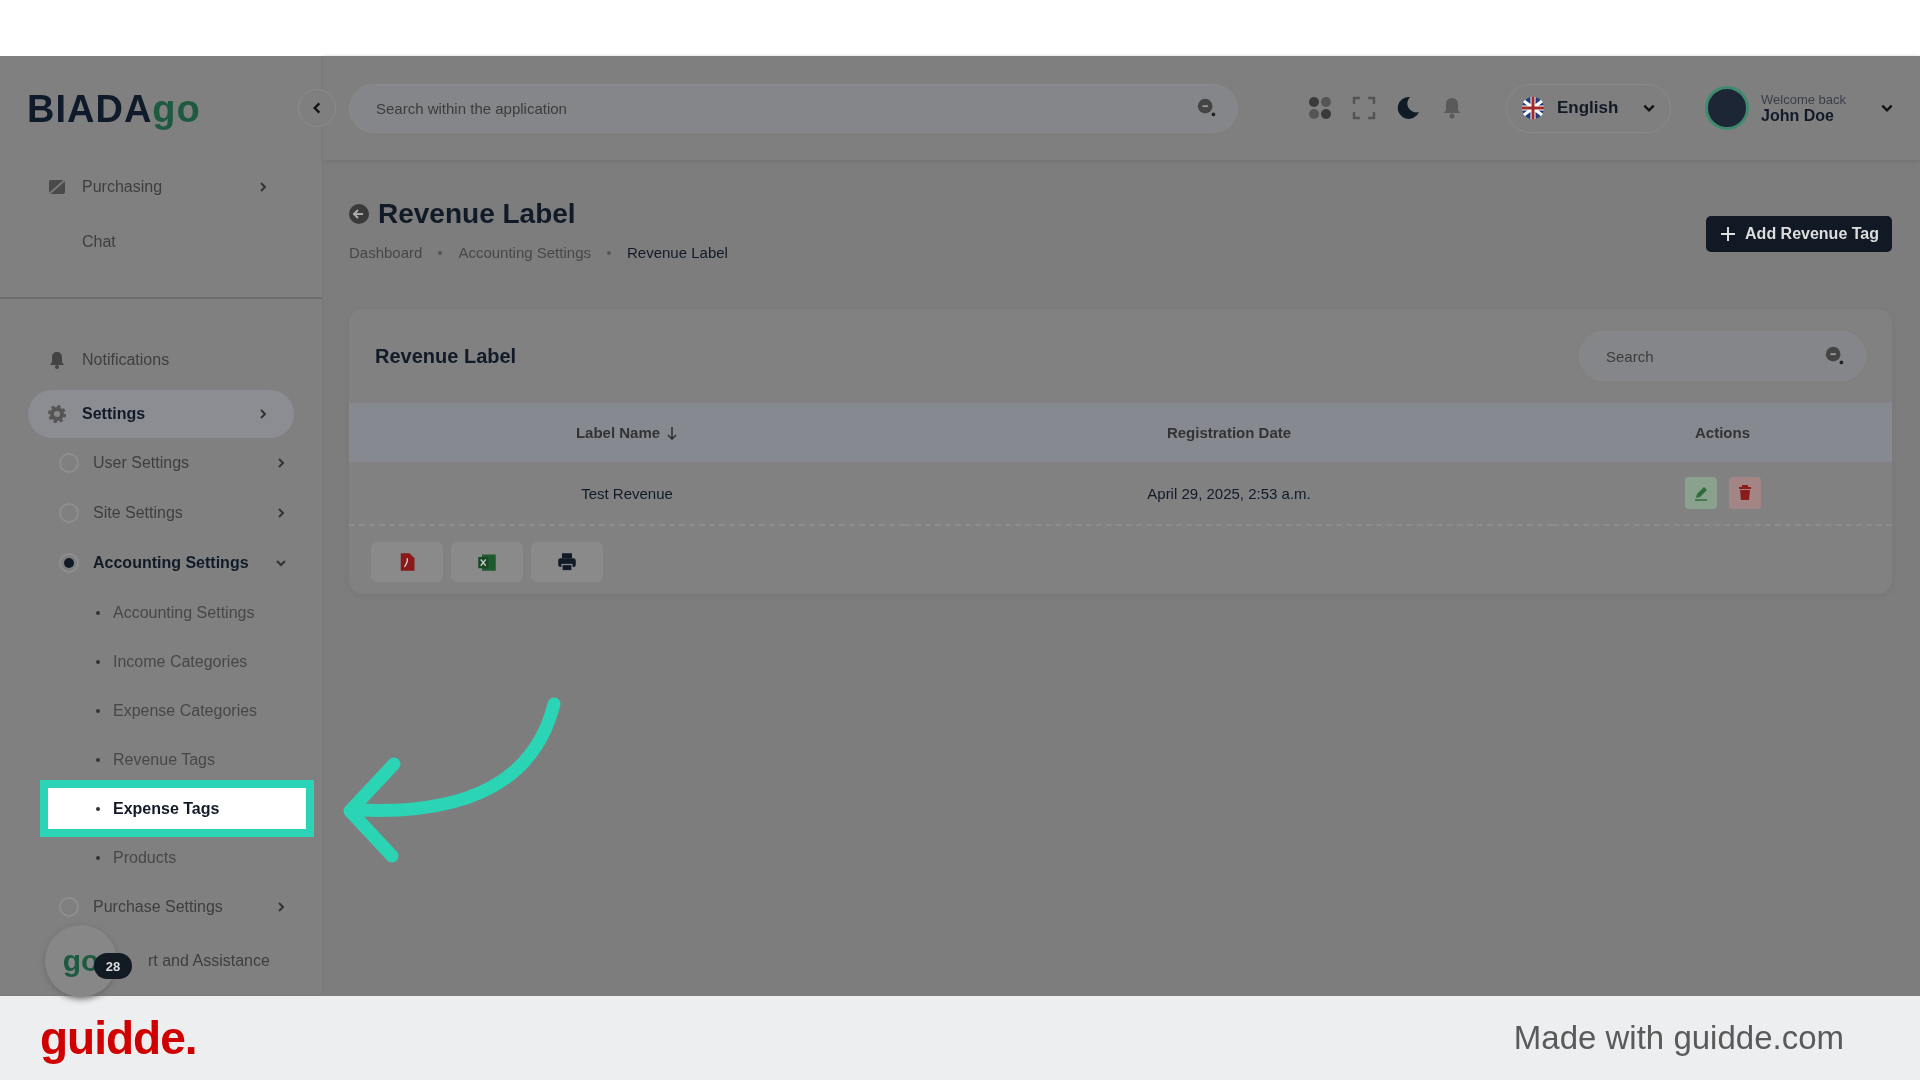 The height and width of the screenshot is (1080, 1920). Describe the element at coordinates (627, 432) in the screenshot. I see `column-header: Label Name` at that location.